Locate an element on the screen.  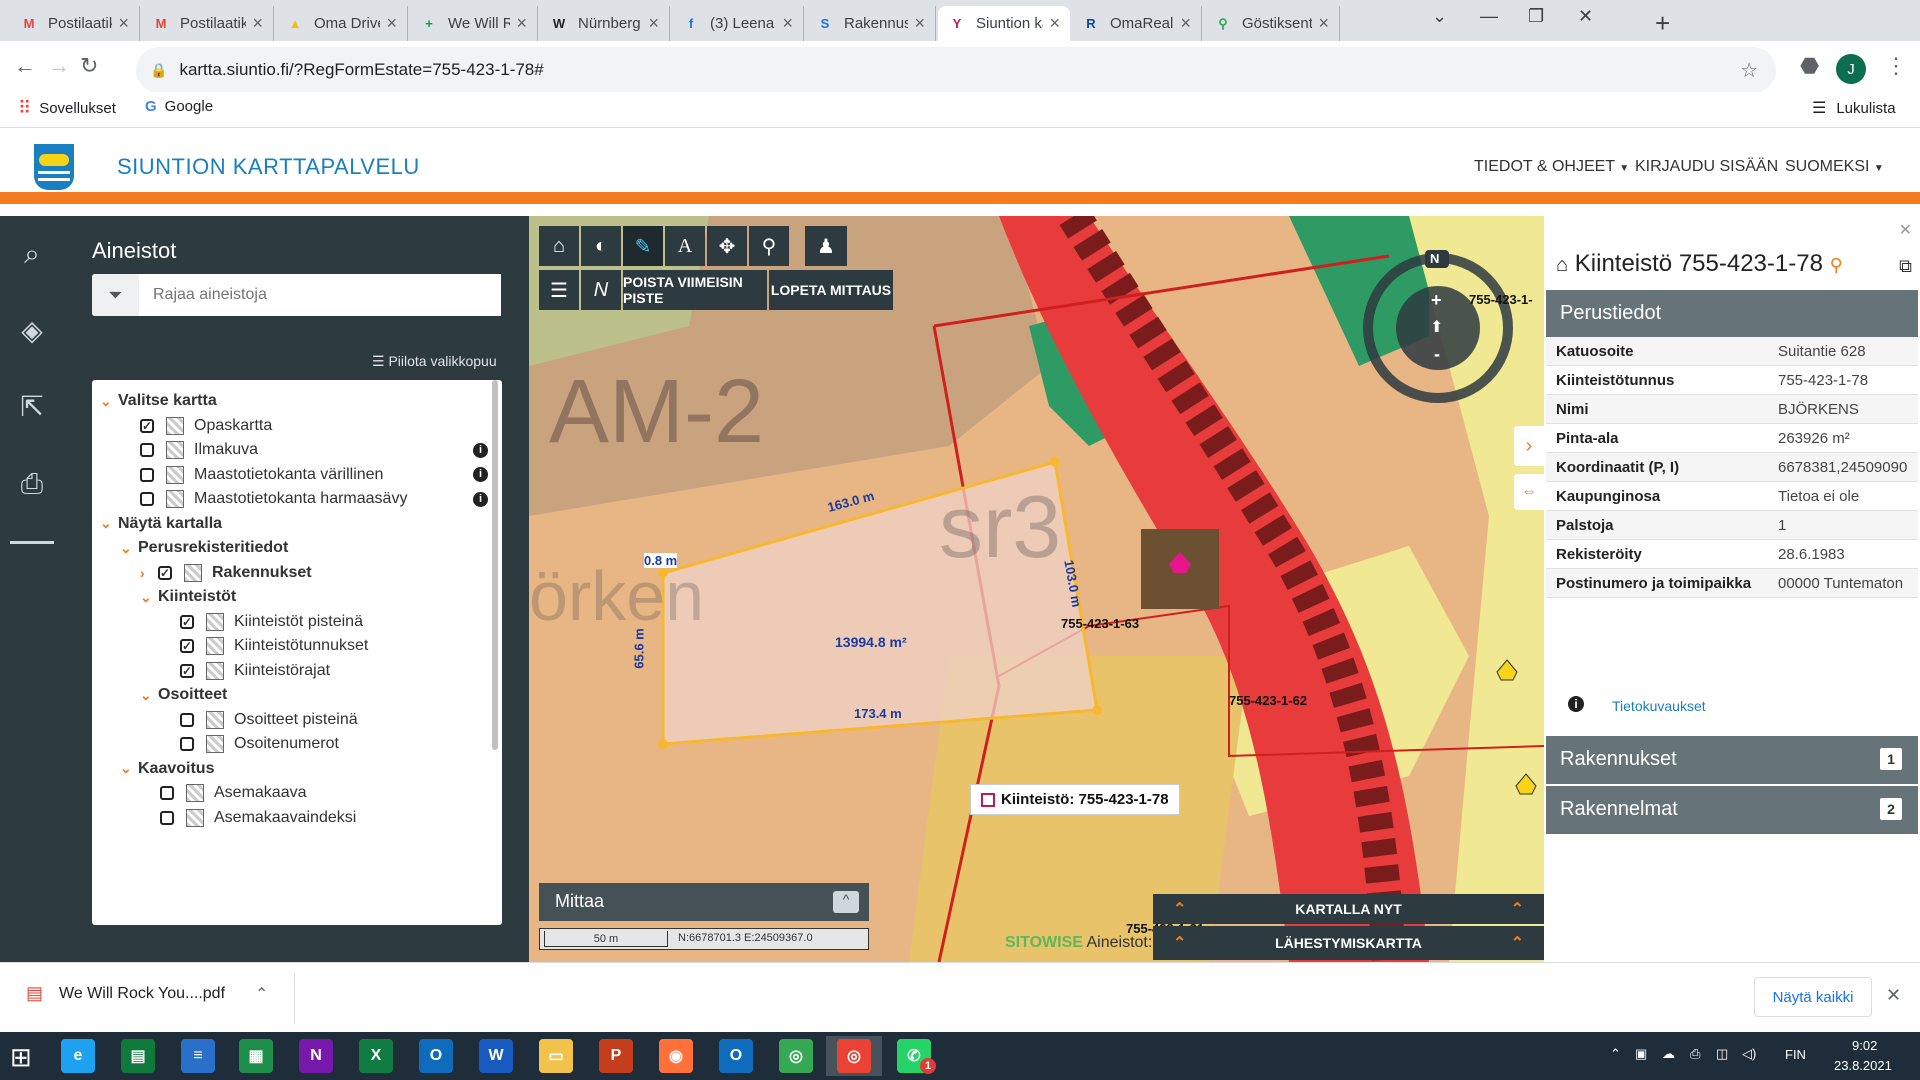
map-now-button: ⌃ KARTALLA NYT ⌃ is located at coordinates (1348, 909).